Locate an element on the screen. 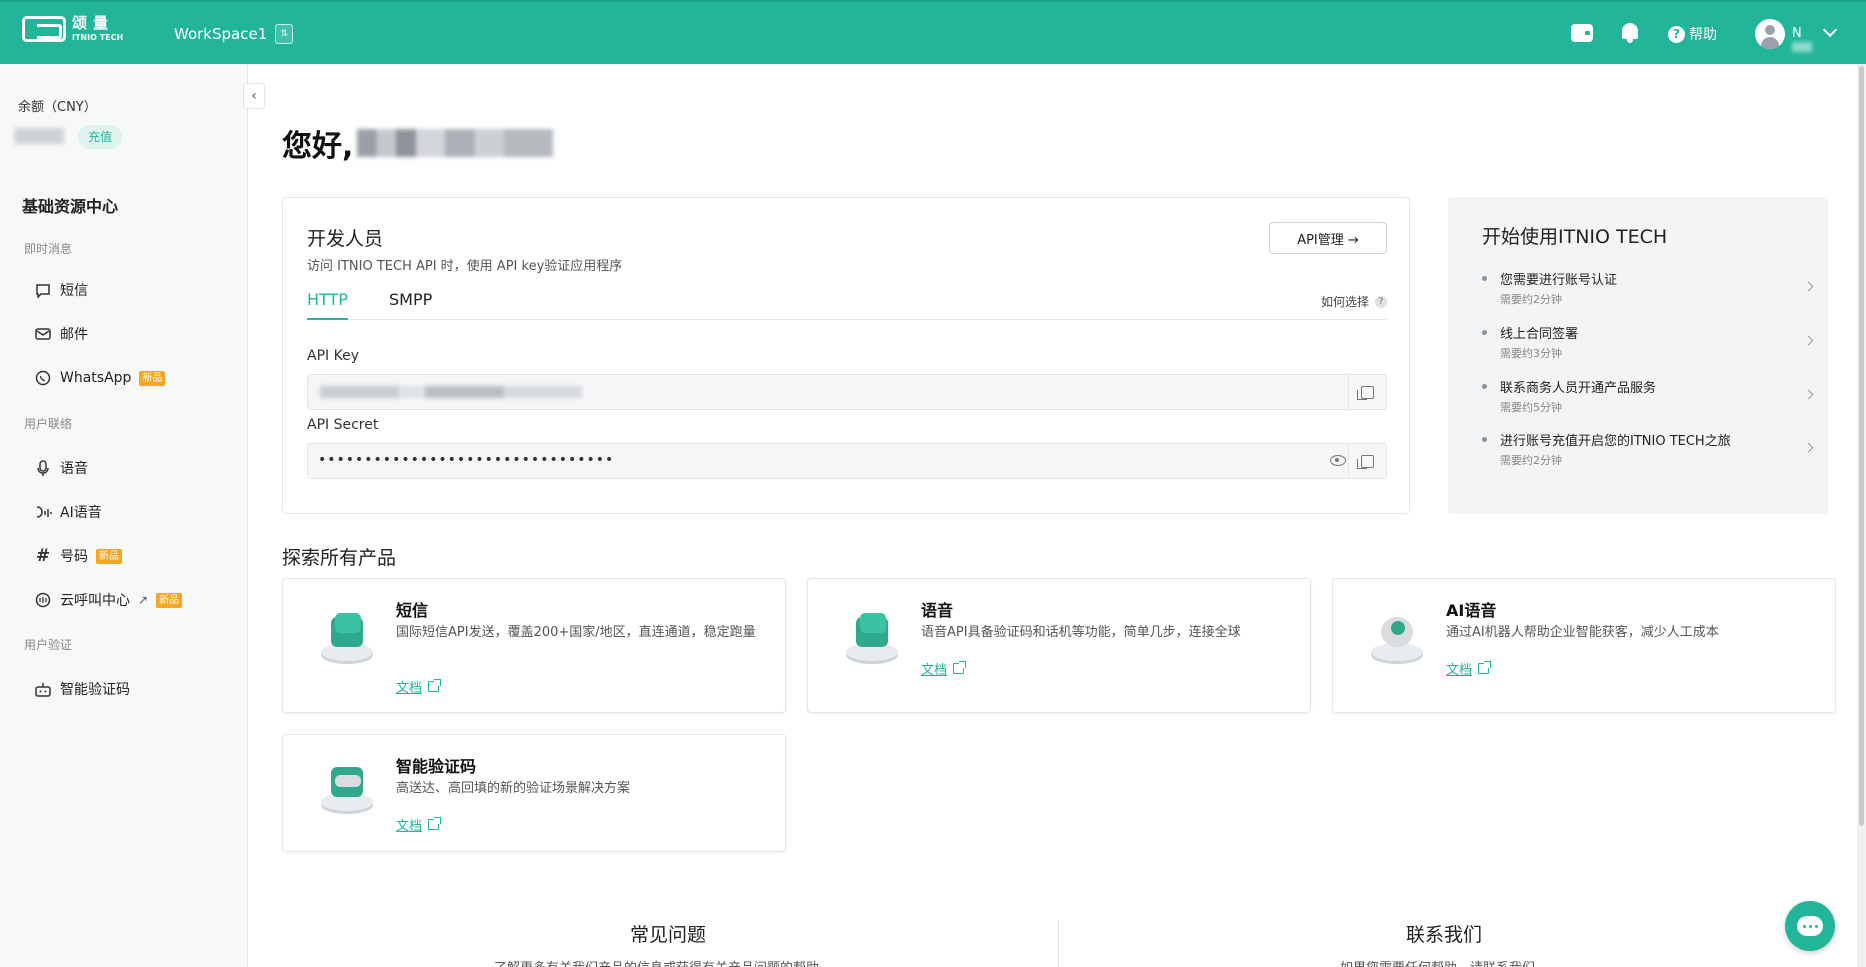 The image size is (1866, 967). product-description: 高送达、高回填的新的验证场景解决方案 is located at coordinates (513, 788).